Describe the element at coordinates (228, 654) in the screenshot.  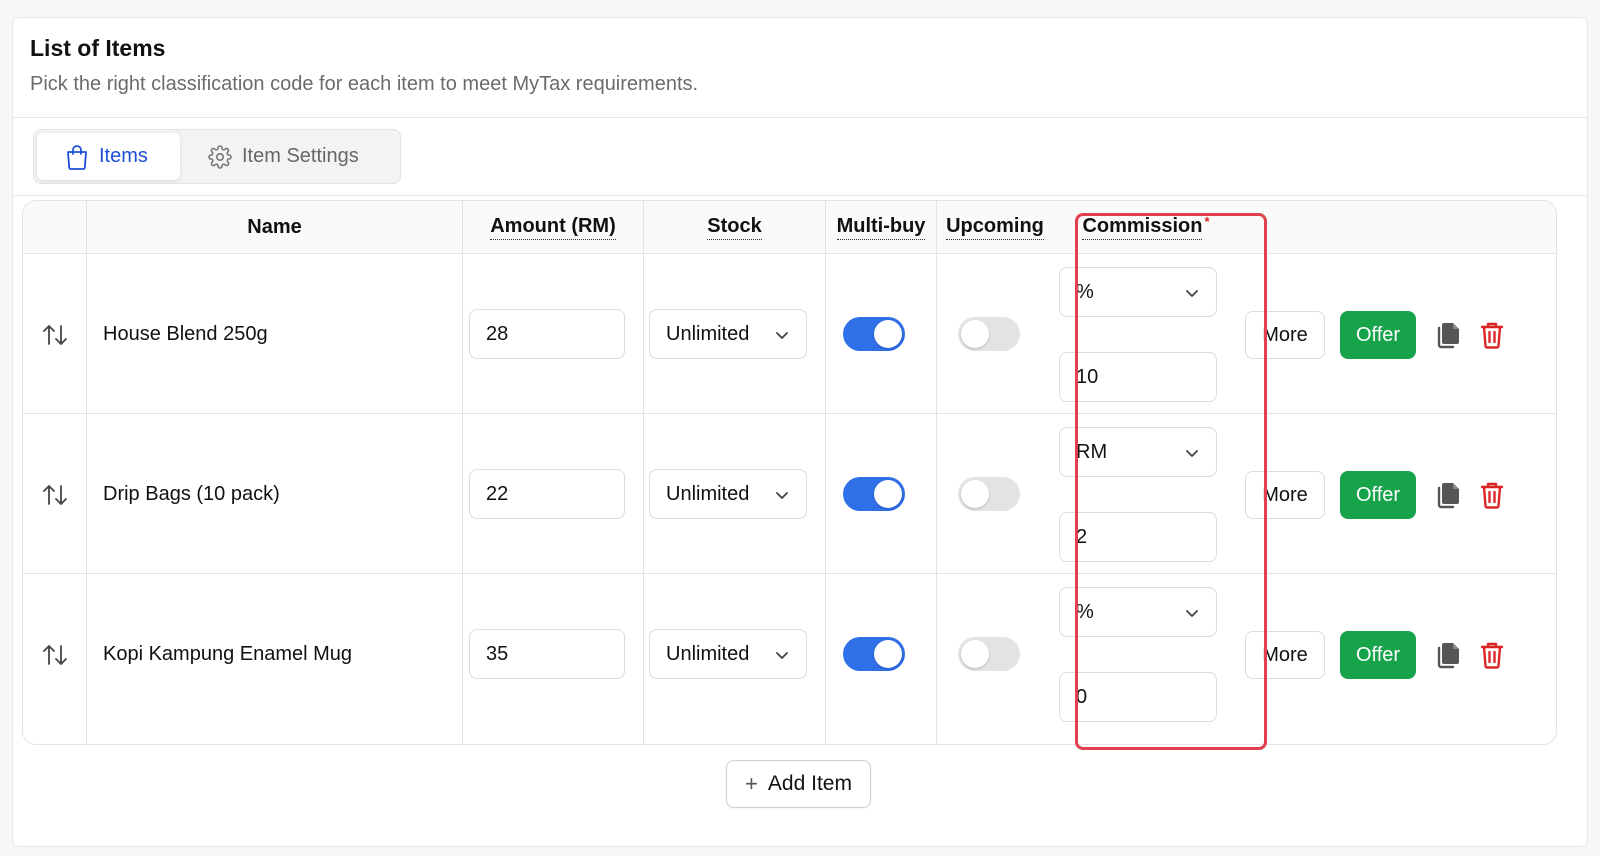
I see `item-name: Kopi Kampung Enamel Mug` at that location.